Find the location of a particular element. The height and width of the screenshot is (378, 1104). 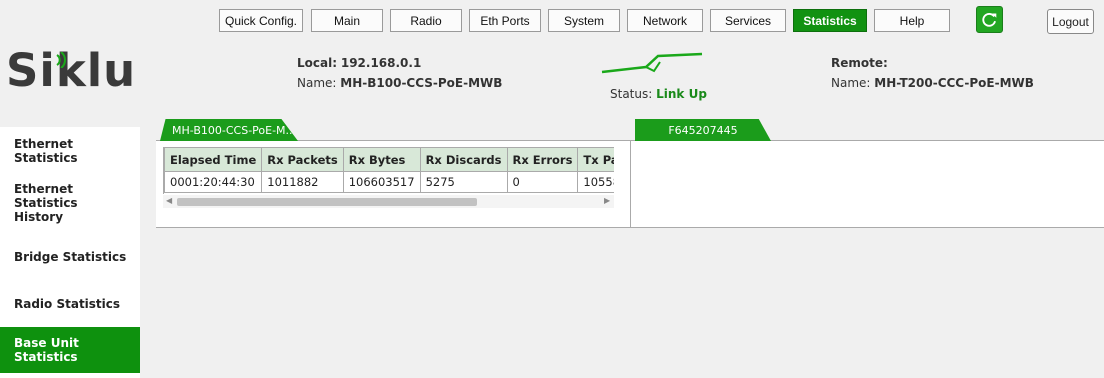

local-name: Name: MH-B100-CCS-PoE-MWB is located at coordinates (400, 83).